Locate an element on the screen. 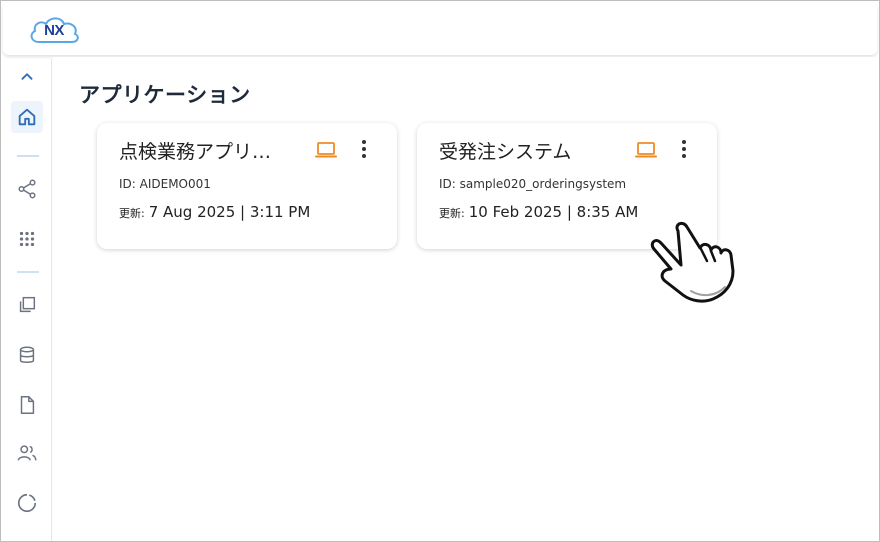  users-icon is located at coordinates (27, 453).